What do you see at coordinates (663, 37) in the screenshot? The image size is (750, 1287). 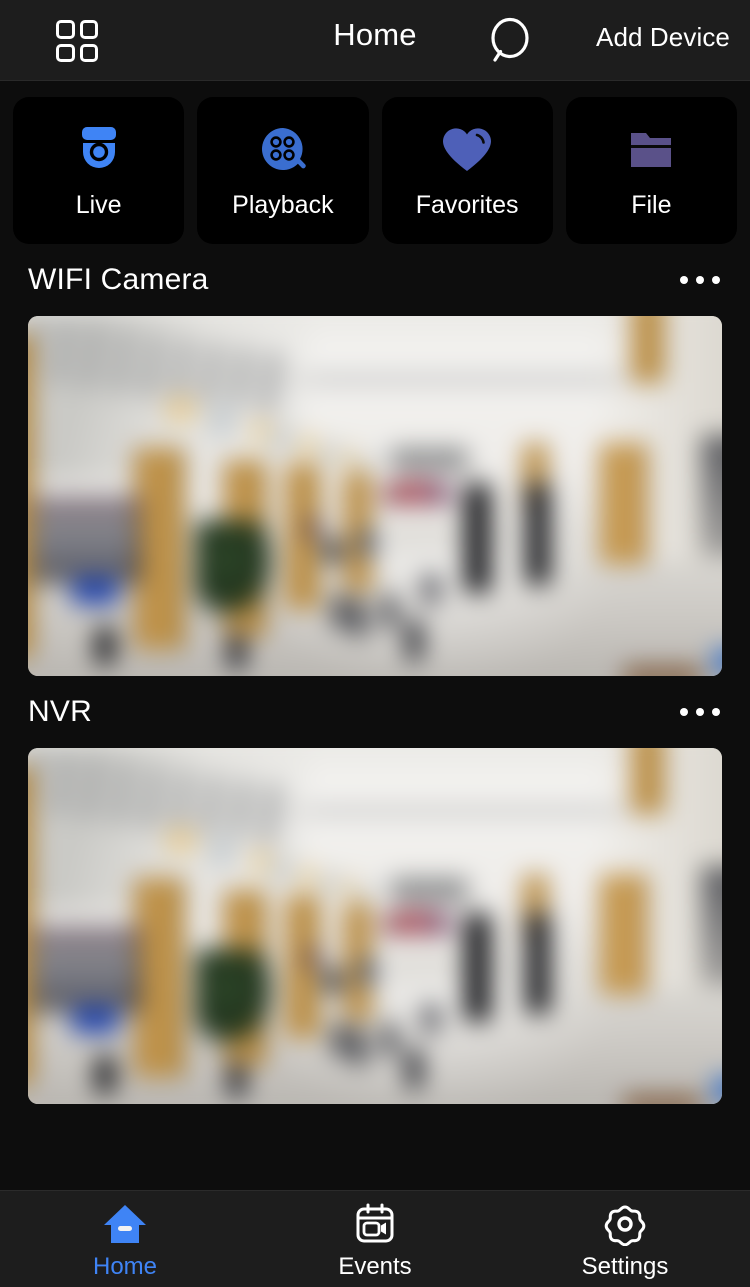 I see `add-device-button: Add Device` at bounding box center [663, 37].